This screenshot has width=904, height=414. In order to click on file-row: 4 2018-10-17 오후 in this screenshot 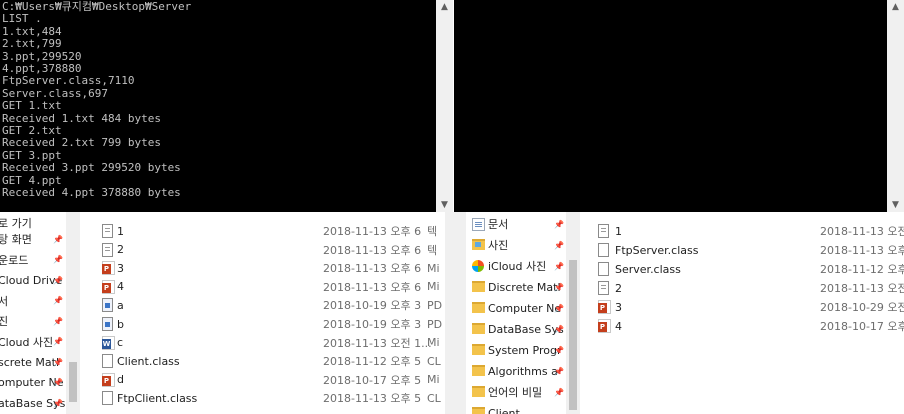, I will do `click(744, 326)`.